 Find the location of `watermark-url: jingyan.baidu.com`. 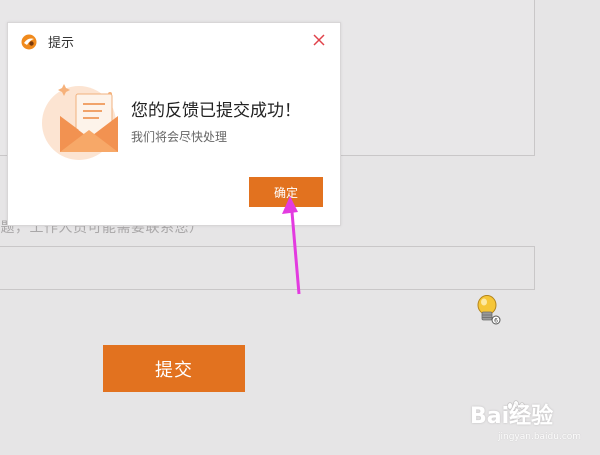

watermark-url: jingyan.baidu.com is located at coordinates (540, 437).